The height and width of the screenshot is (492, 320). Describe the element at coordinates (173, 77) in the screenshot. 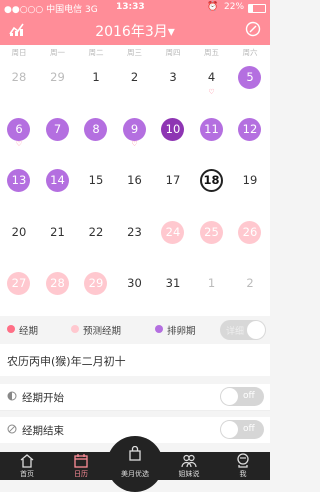

I see `day-number: 3` at that location.